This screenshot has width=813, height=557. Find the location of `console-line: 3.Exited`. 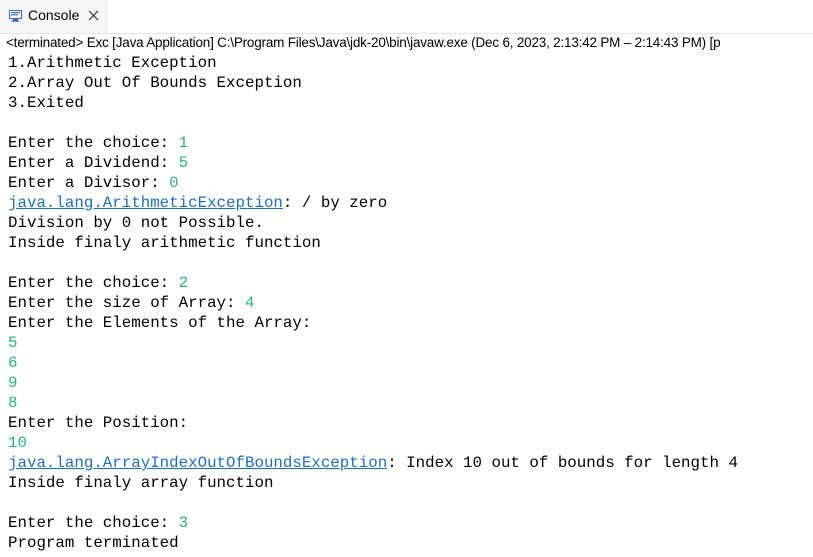

console-line: 3.Exited is located at coordinates (46, 103).